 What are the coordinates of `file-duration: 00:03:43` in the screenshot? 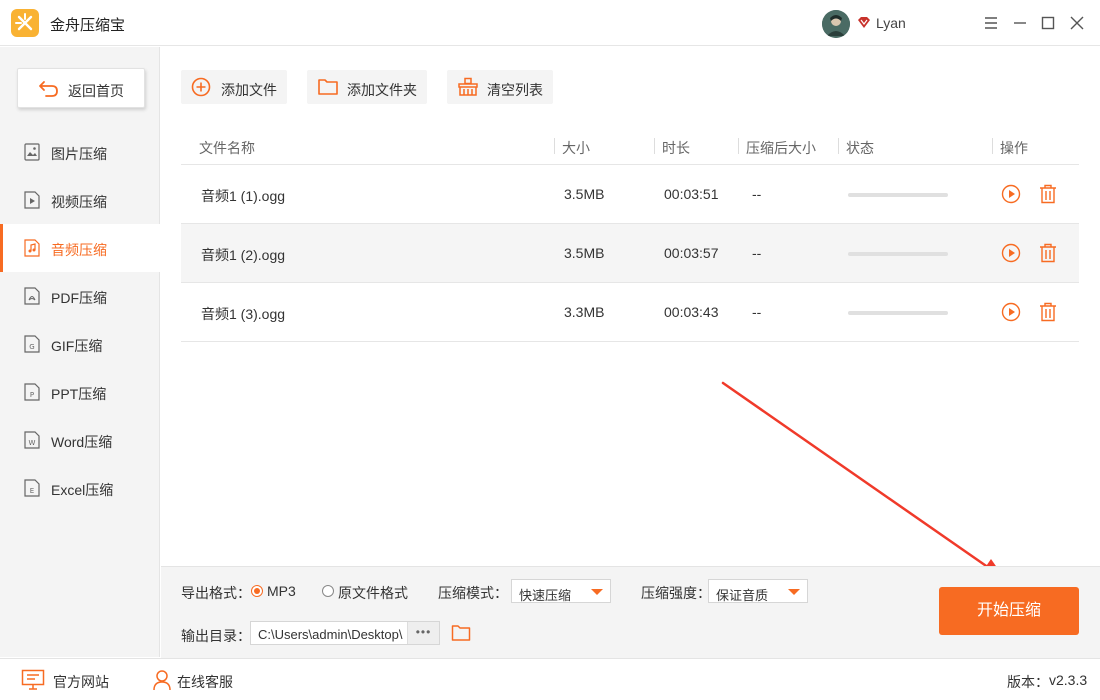 It's located at (691, 312).